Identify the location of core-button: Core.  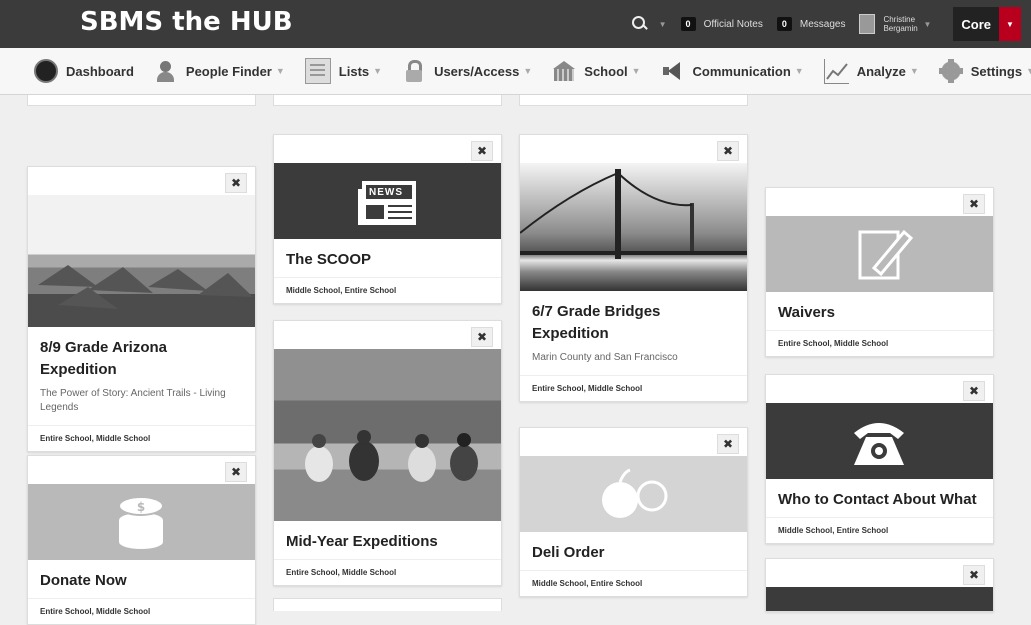
(976, 24).